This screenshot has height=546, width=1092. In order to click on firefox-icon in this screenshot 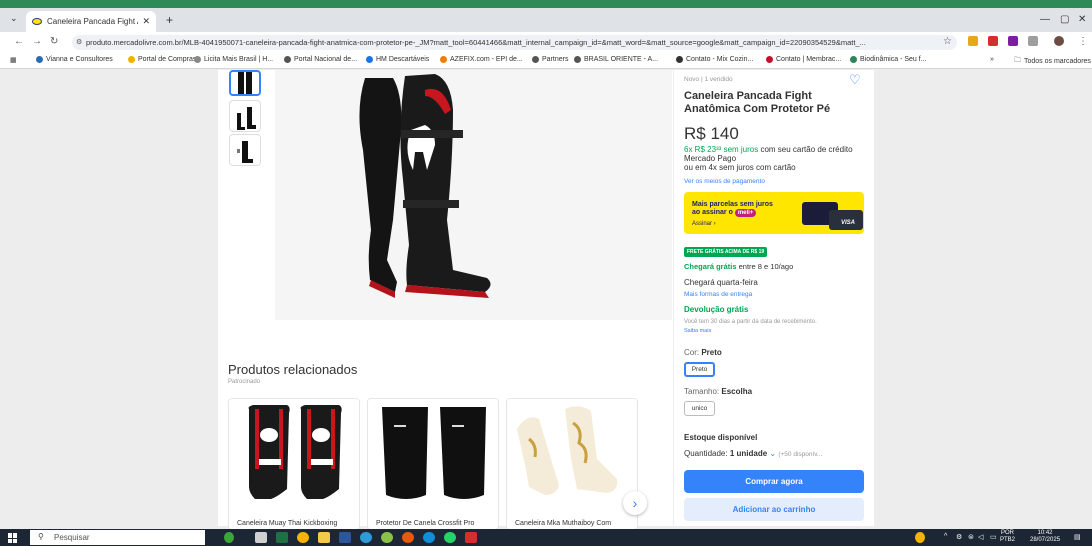, I will do `click(408, 537)`.